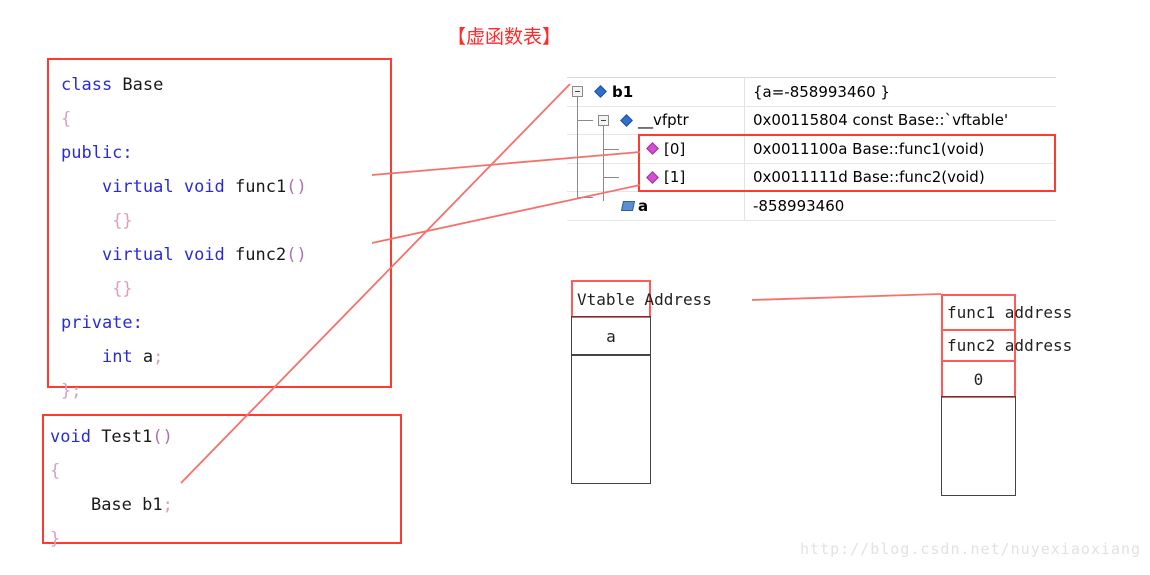 The height and width of the screenshot is (575, 1150). Describe the element at coordinates (971, 549) in the screenshot. I see `watermark: http://blog.csdn.net/nuyexiaoxiang` at that location.